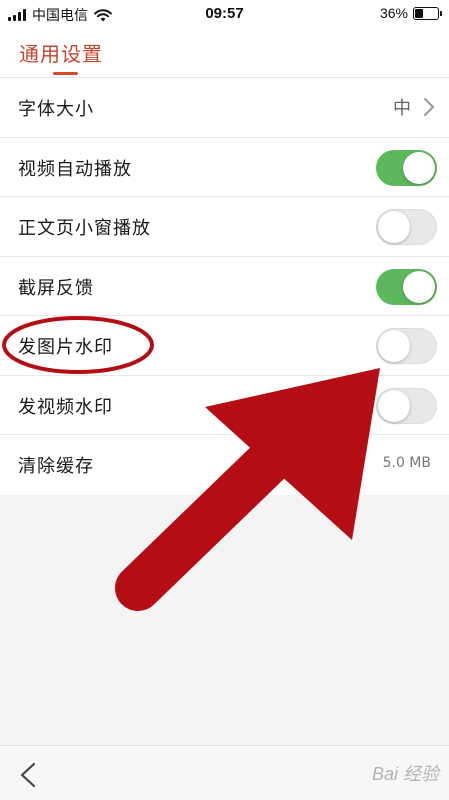 Image resolution: width=449 pixels, height=800 pixels. I want to click on video-autoplay-toggle, so click(406, 167).